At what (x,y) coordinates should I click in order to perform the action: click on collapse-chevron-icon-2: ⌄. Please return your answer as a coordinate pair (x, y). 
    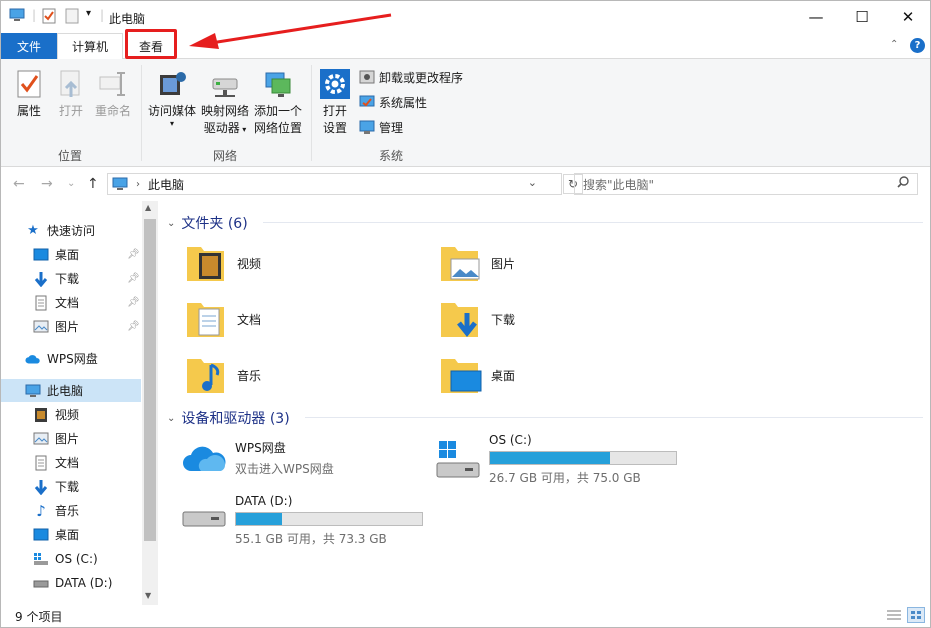
    Looking at the image, I should click on (171, 418).